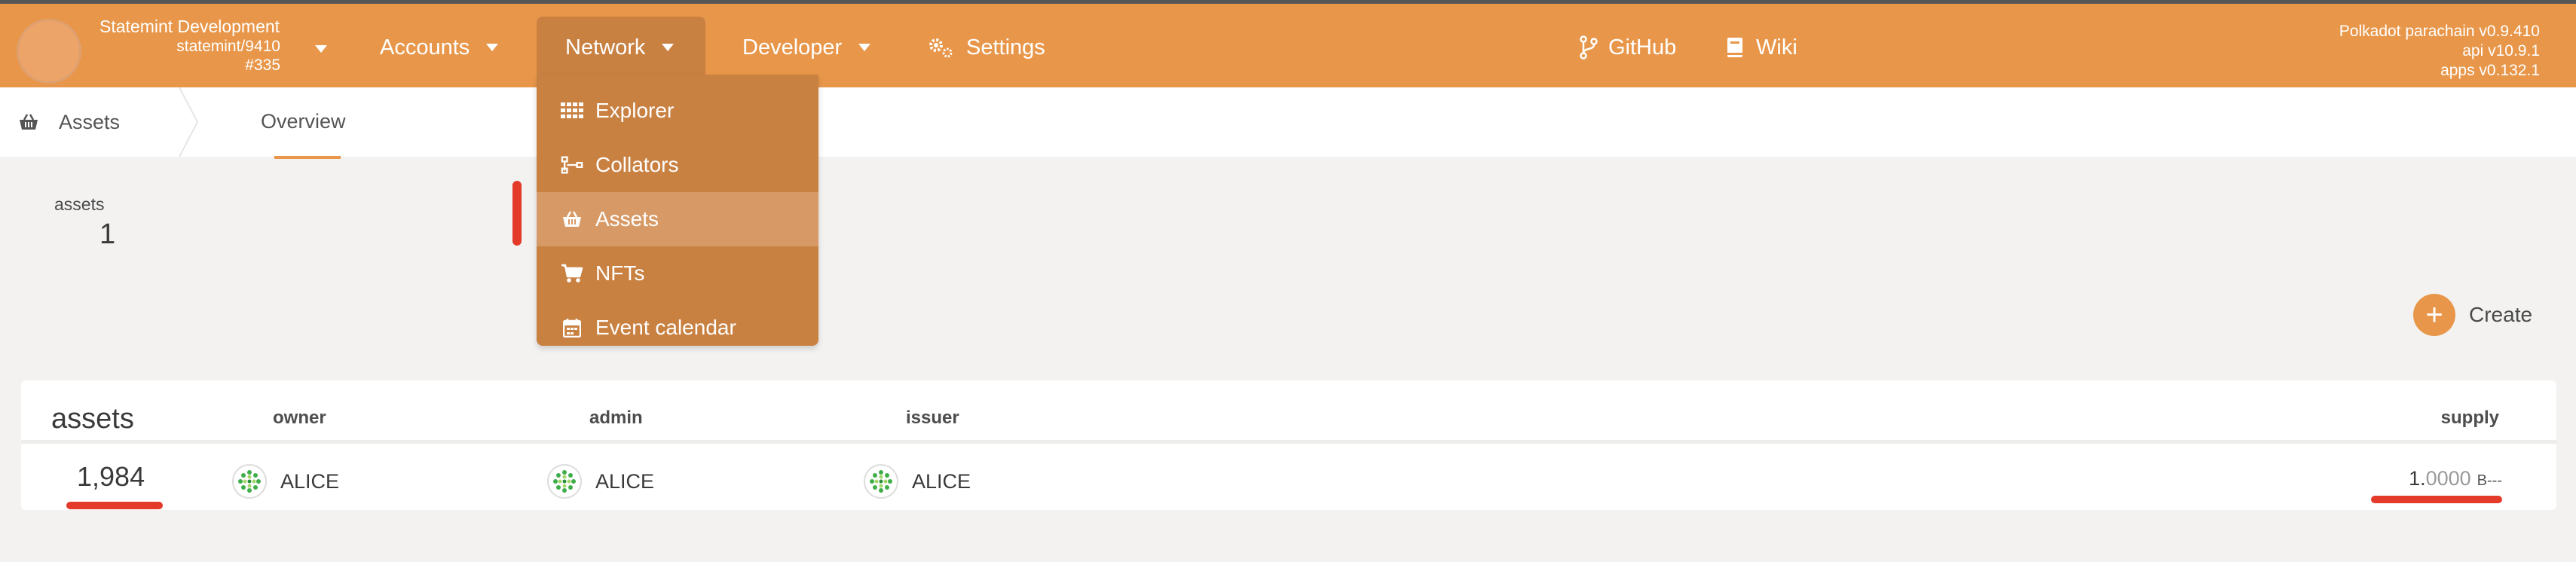 The height and width of the screenshot is (562, 2576). I want to click on nav-accounts: Accounts, so click(440, 47).